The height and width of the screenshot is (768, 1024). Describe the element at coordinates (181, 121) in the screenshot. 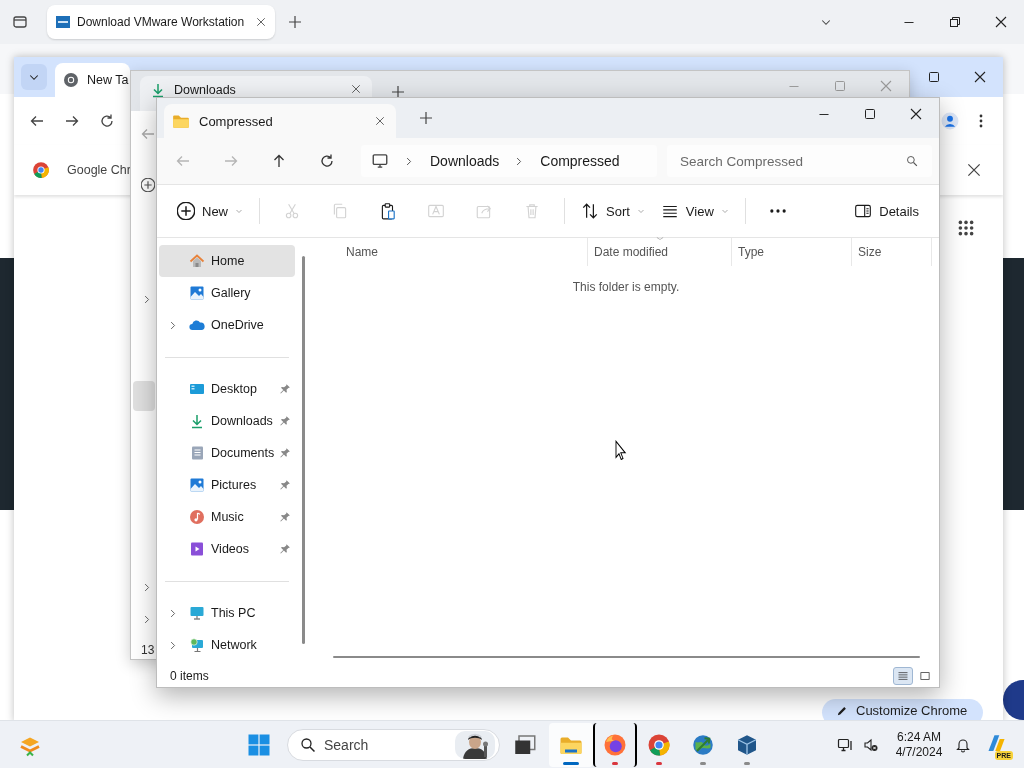

I see `folder-icon` at that location.